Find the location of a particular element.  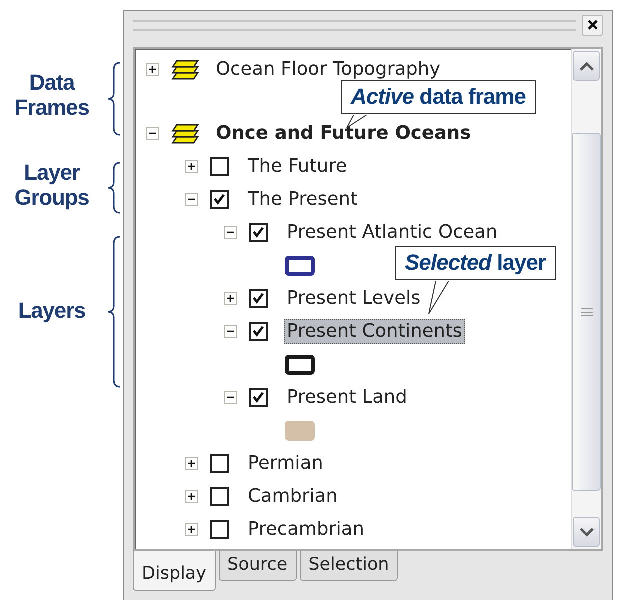

layer-name: Present Continents is located at coordinates (375, 331).